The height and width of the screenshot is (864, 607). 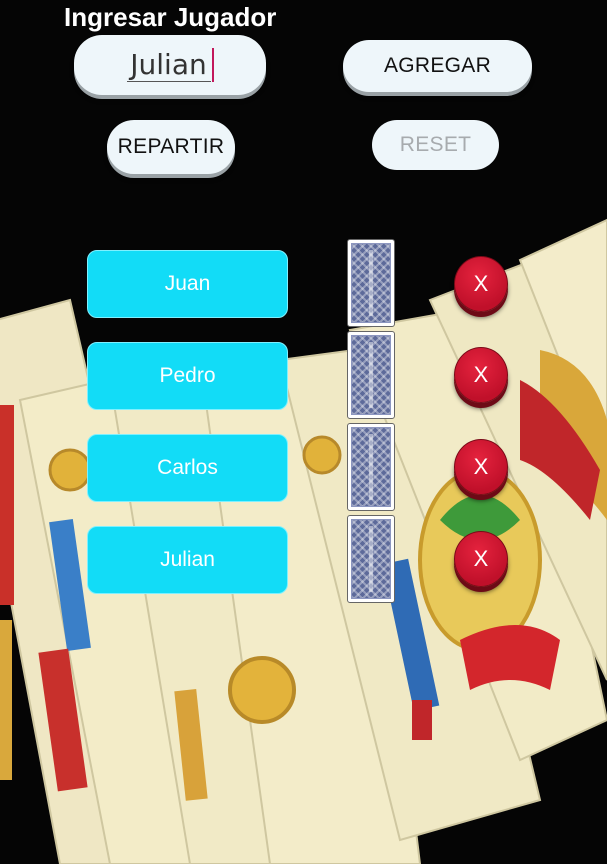 I want to click on player-button-juan: Juan, so click(x=187, y=284).